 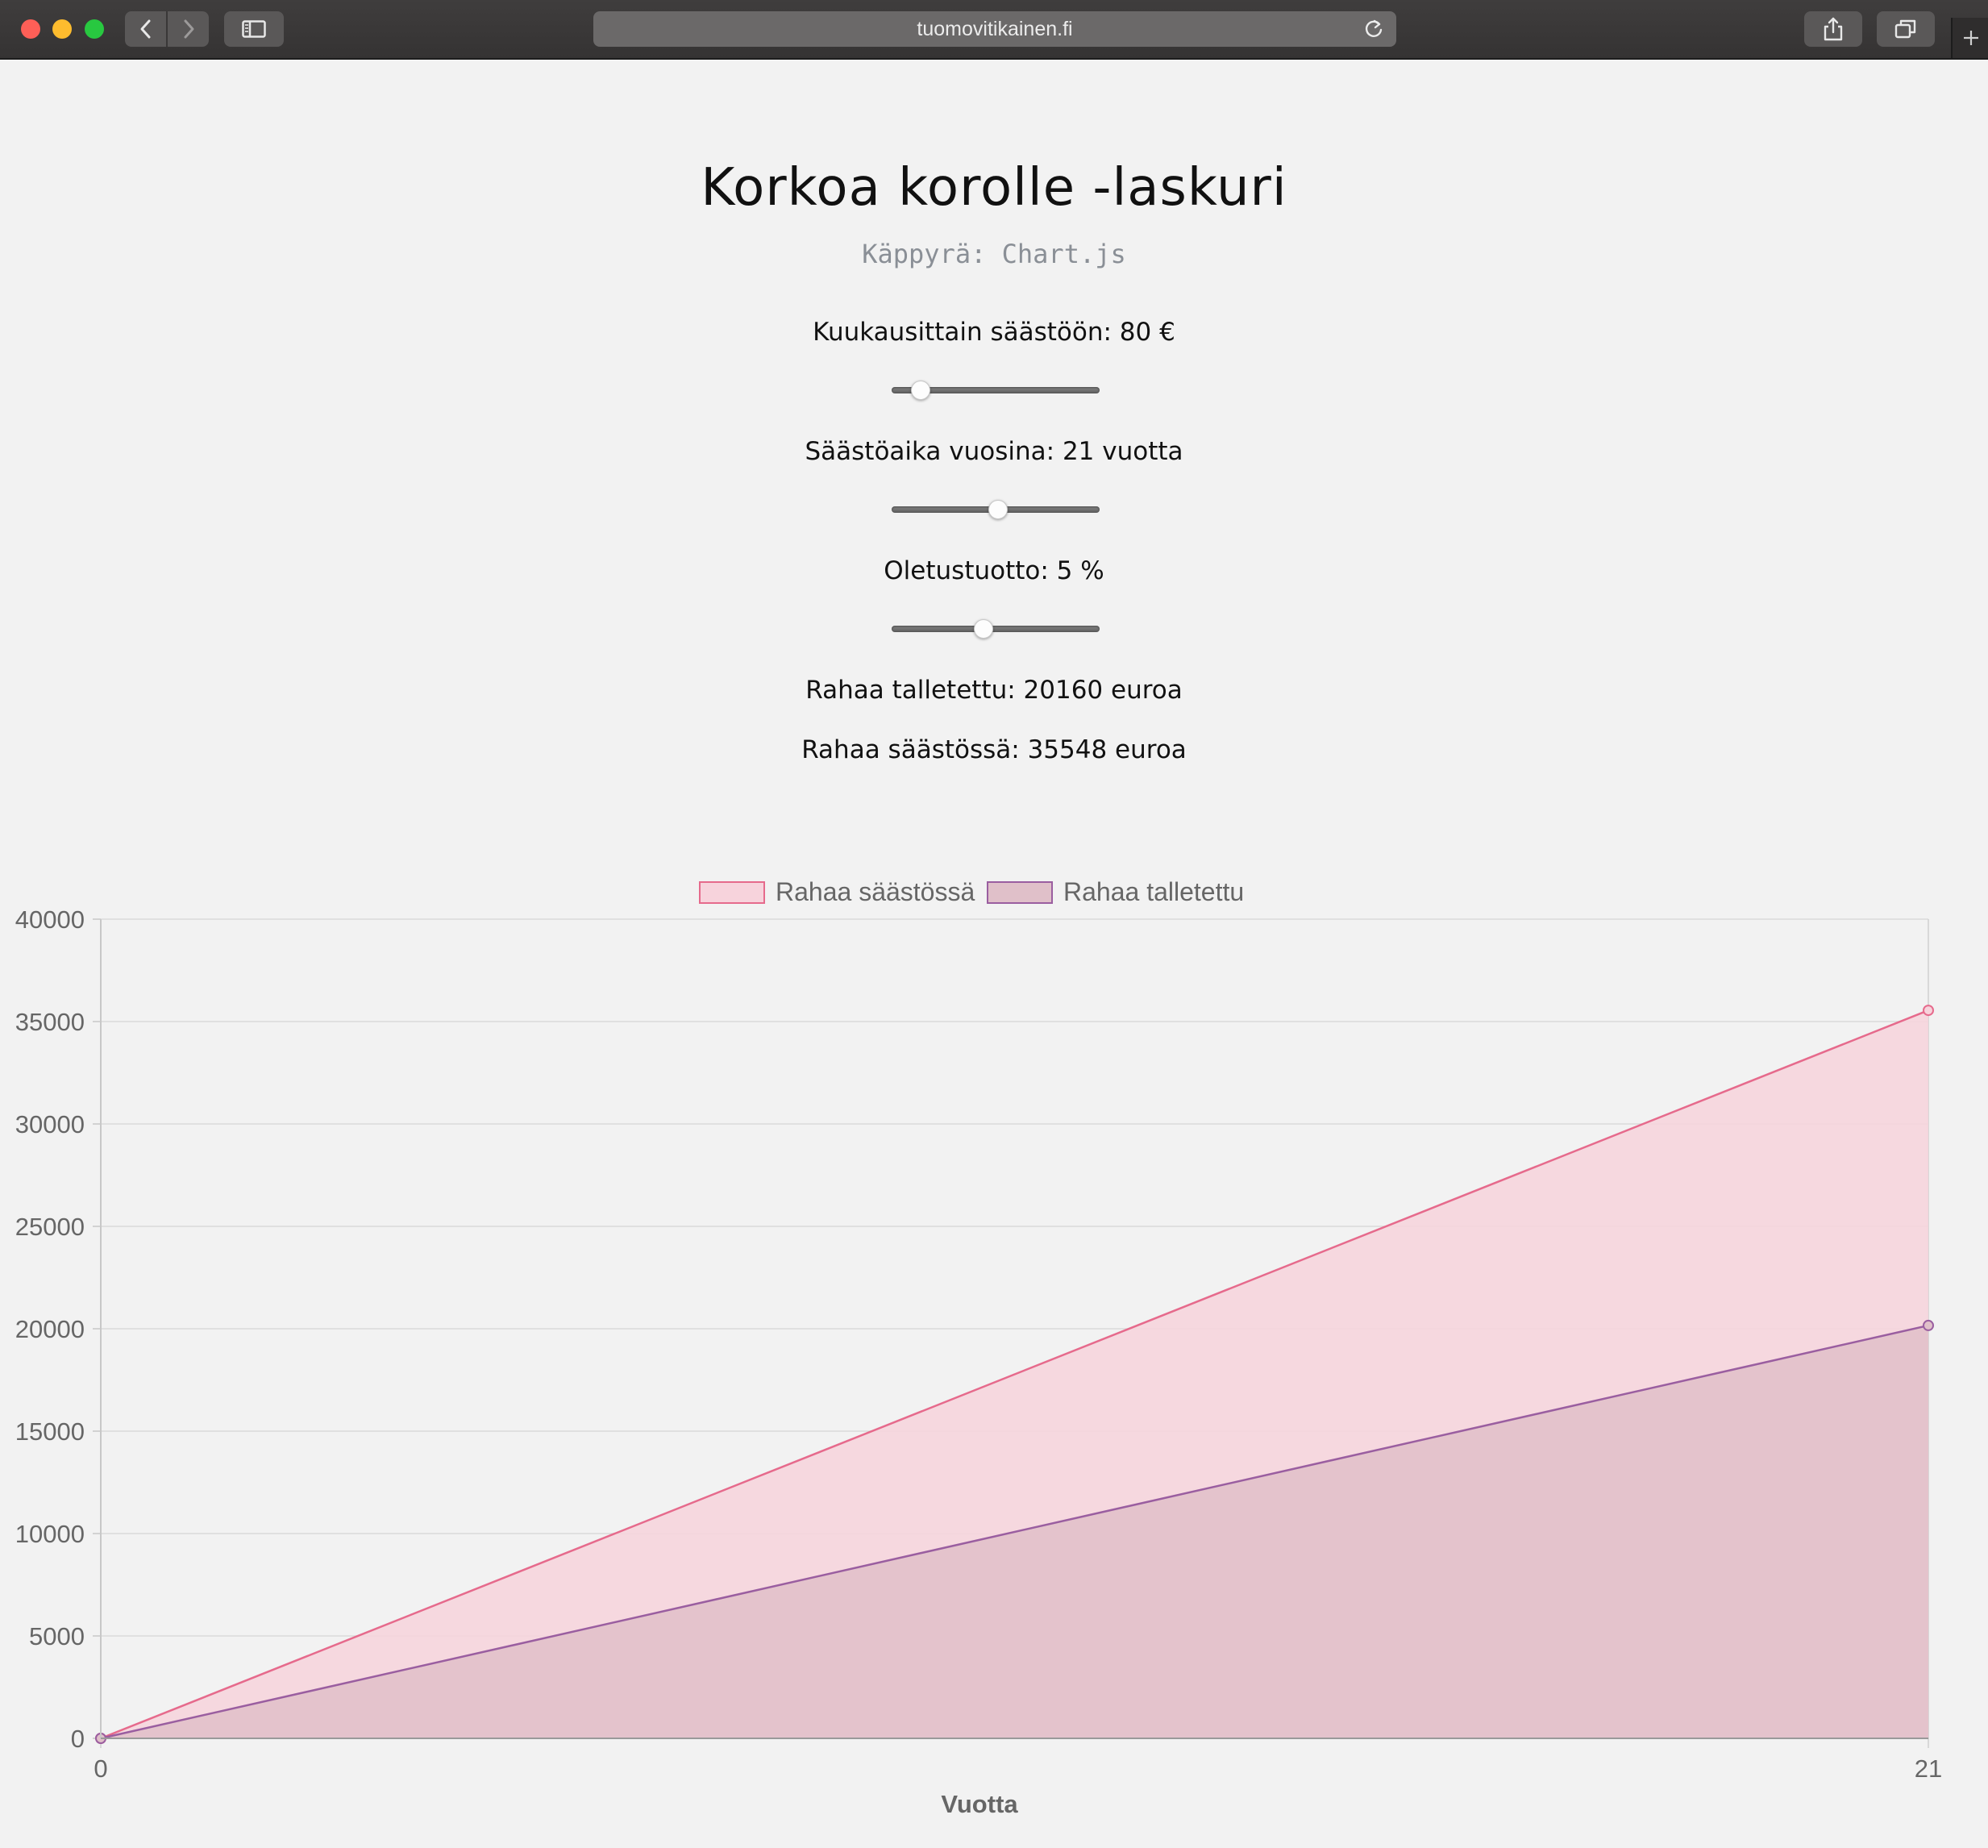 I want to click on chevron-left-icon, so click(x=145, y=29).